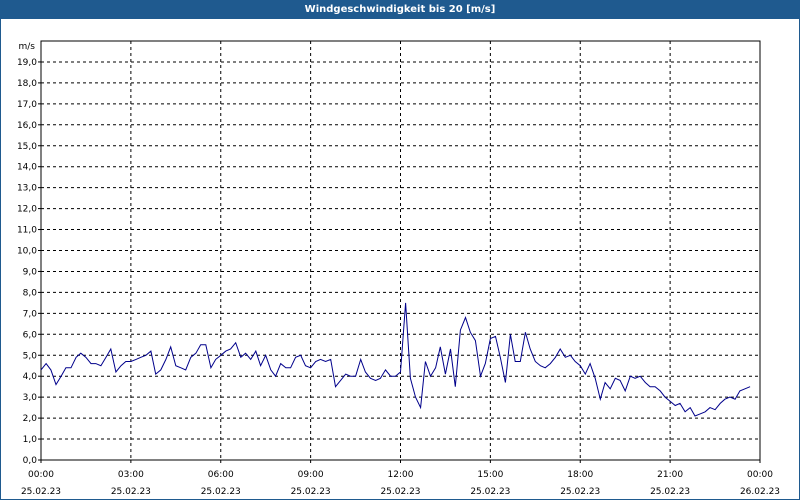  I want to click on x-tick-time-label: 15:00, so click(490, 475).